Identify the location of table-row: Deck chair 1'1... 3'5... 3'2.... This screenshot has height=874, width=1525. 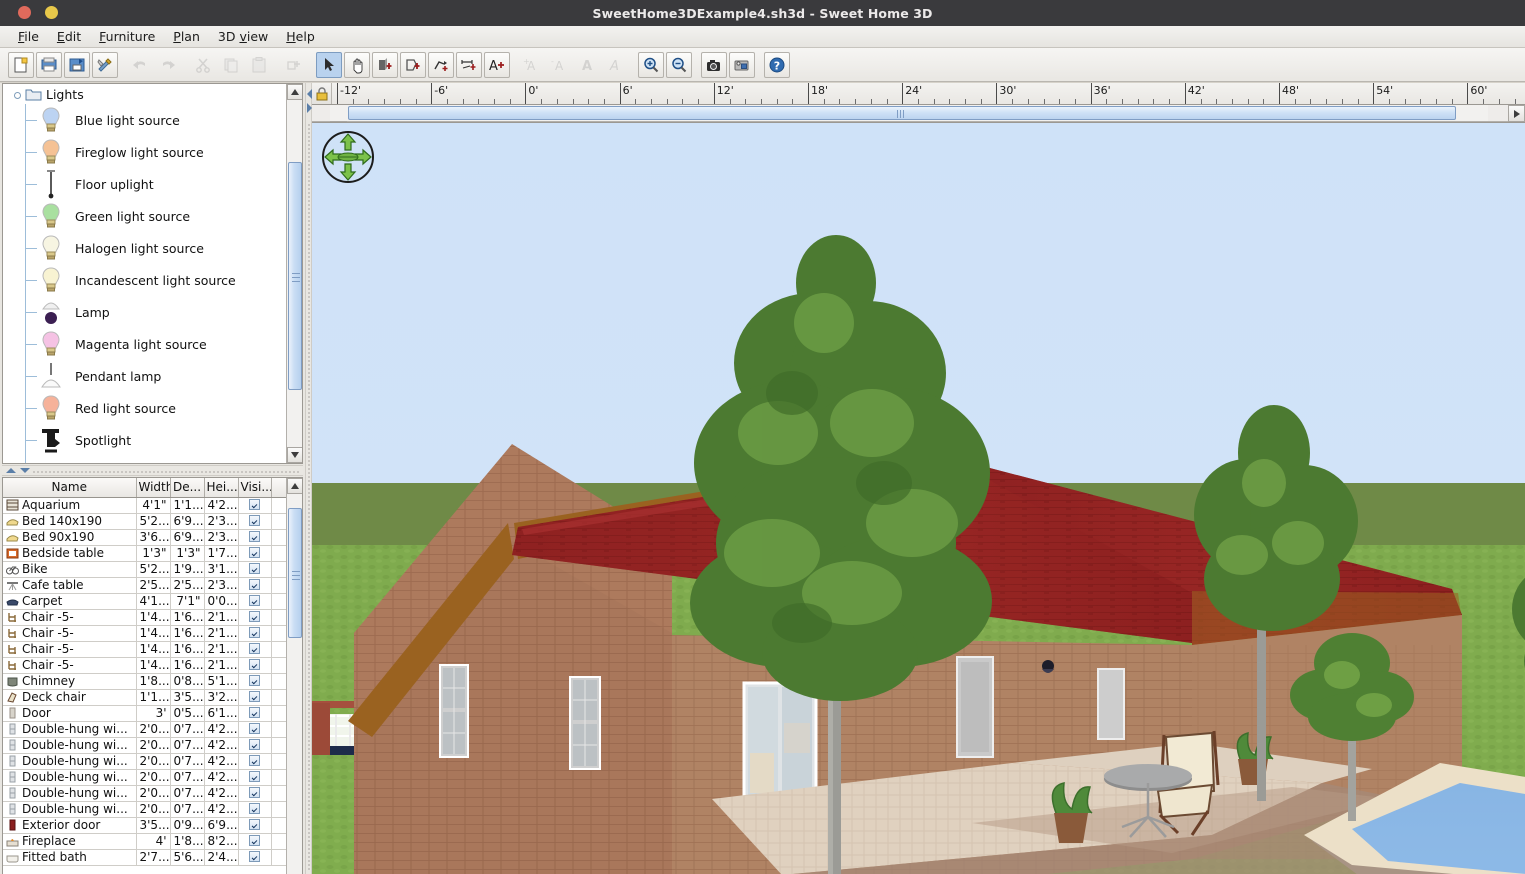
(146, 697).